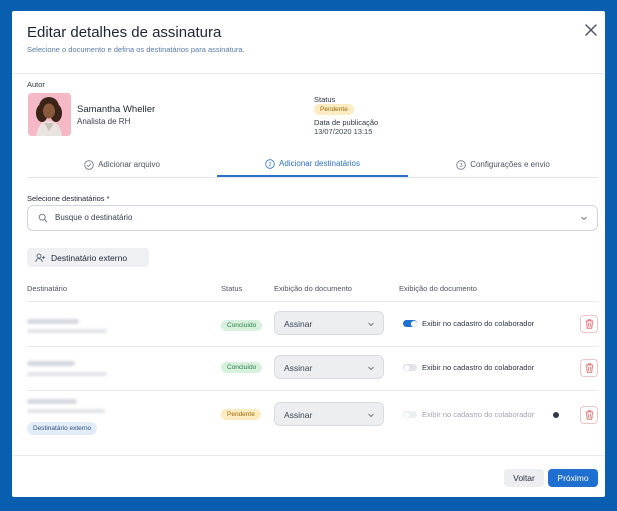 The image size is (617, 511). What do you see at coordinates (510, 164) in the screenshot?
I see `step-label: Configurações e envio` at bounding box center [510, 164].